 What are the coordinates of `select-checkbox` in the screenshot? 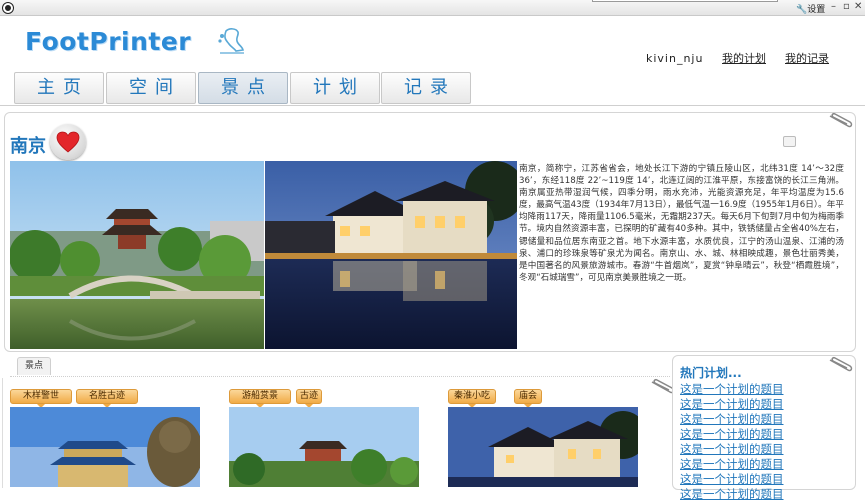 It's located at (789, 141).